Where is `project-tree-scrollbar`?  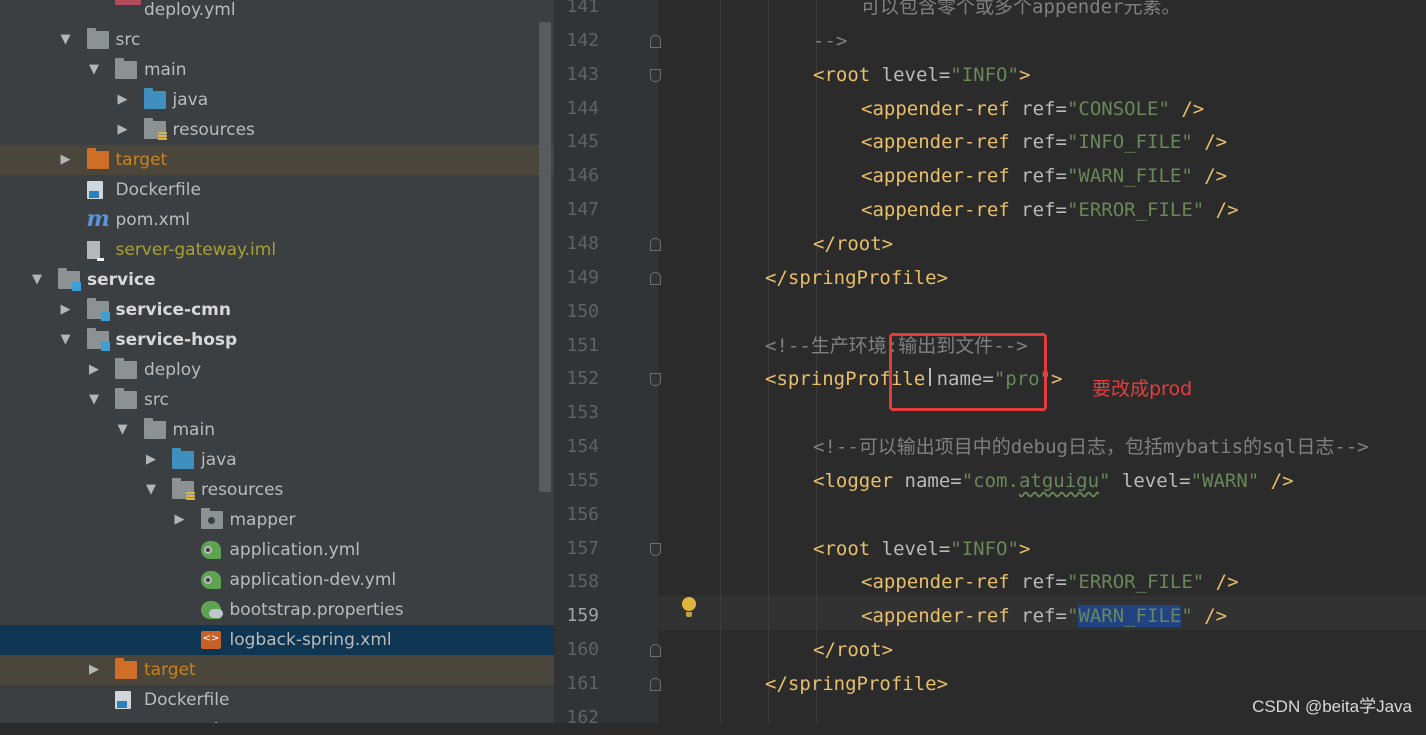
project-tree-scrollbar is located at coordinates (545, 257).